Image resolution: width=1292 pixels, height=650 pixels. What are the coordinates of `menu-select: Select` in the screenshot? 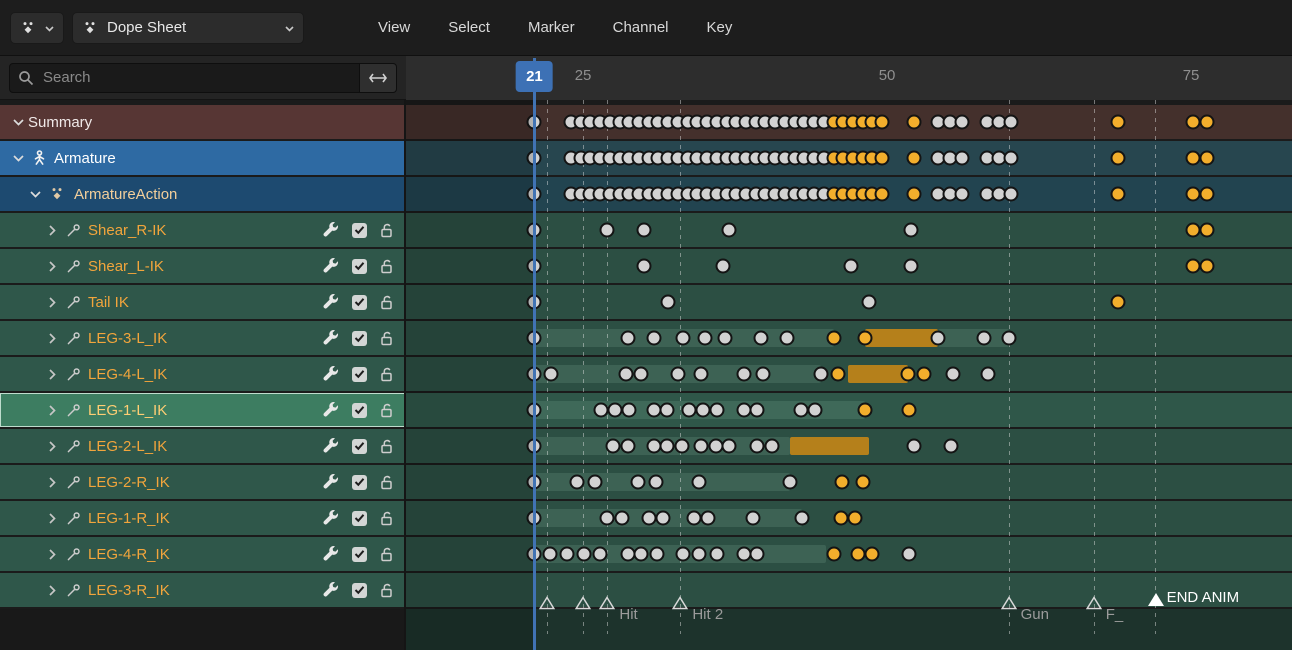 It's located at (469, 27).